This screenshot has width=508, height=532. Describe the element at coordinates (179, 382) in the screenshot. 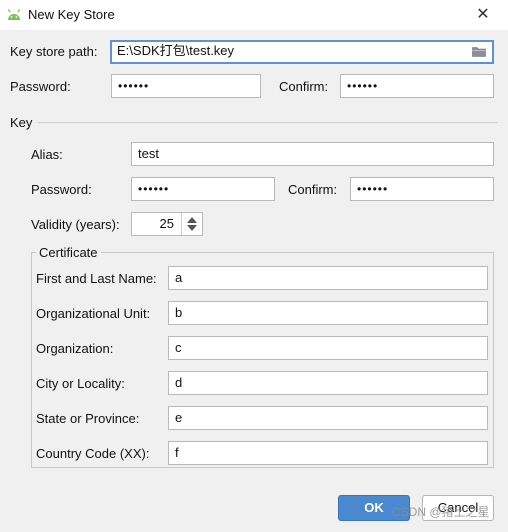

I see `city-value: d` at that location.